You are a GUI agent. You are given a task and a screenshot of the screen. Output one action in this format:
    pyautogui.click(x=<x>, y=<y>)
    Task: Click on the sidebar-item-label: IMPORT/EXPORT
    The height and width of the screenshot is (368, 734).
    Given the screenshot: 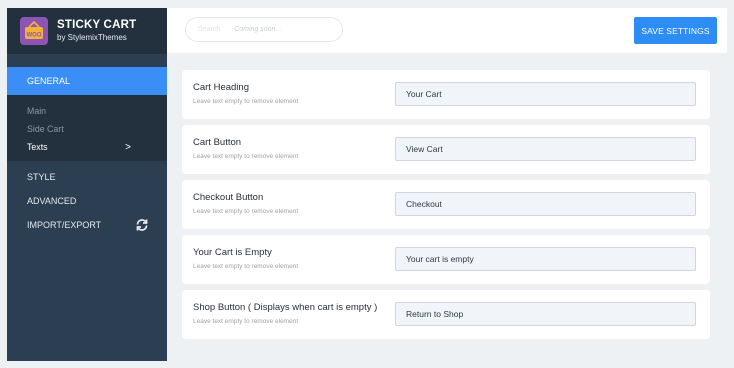 What is the action you would take?
    pyautogui.click(x=64, y=225)
    